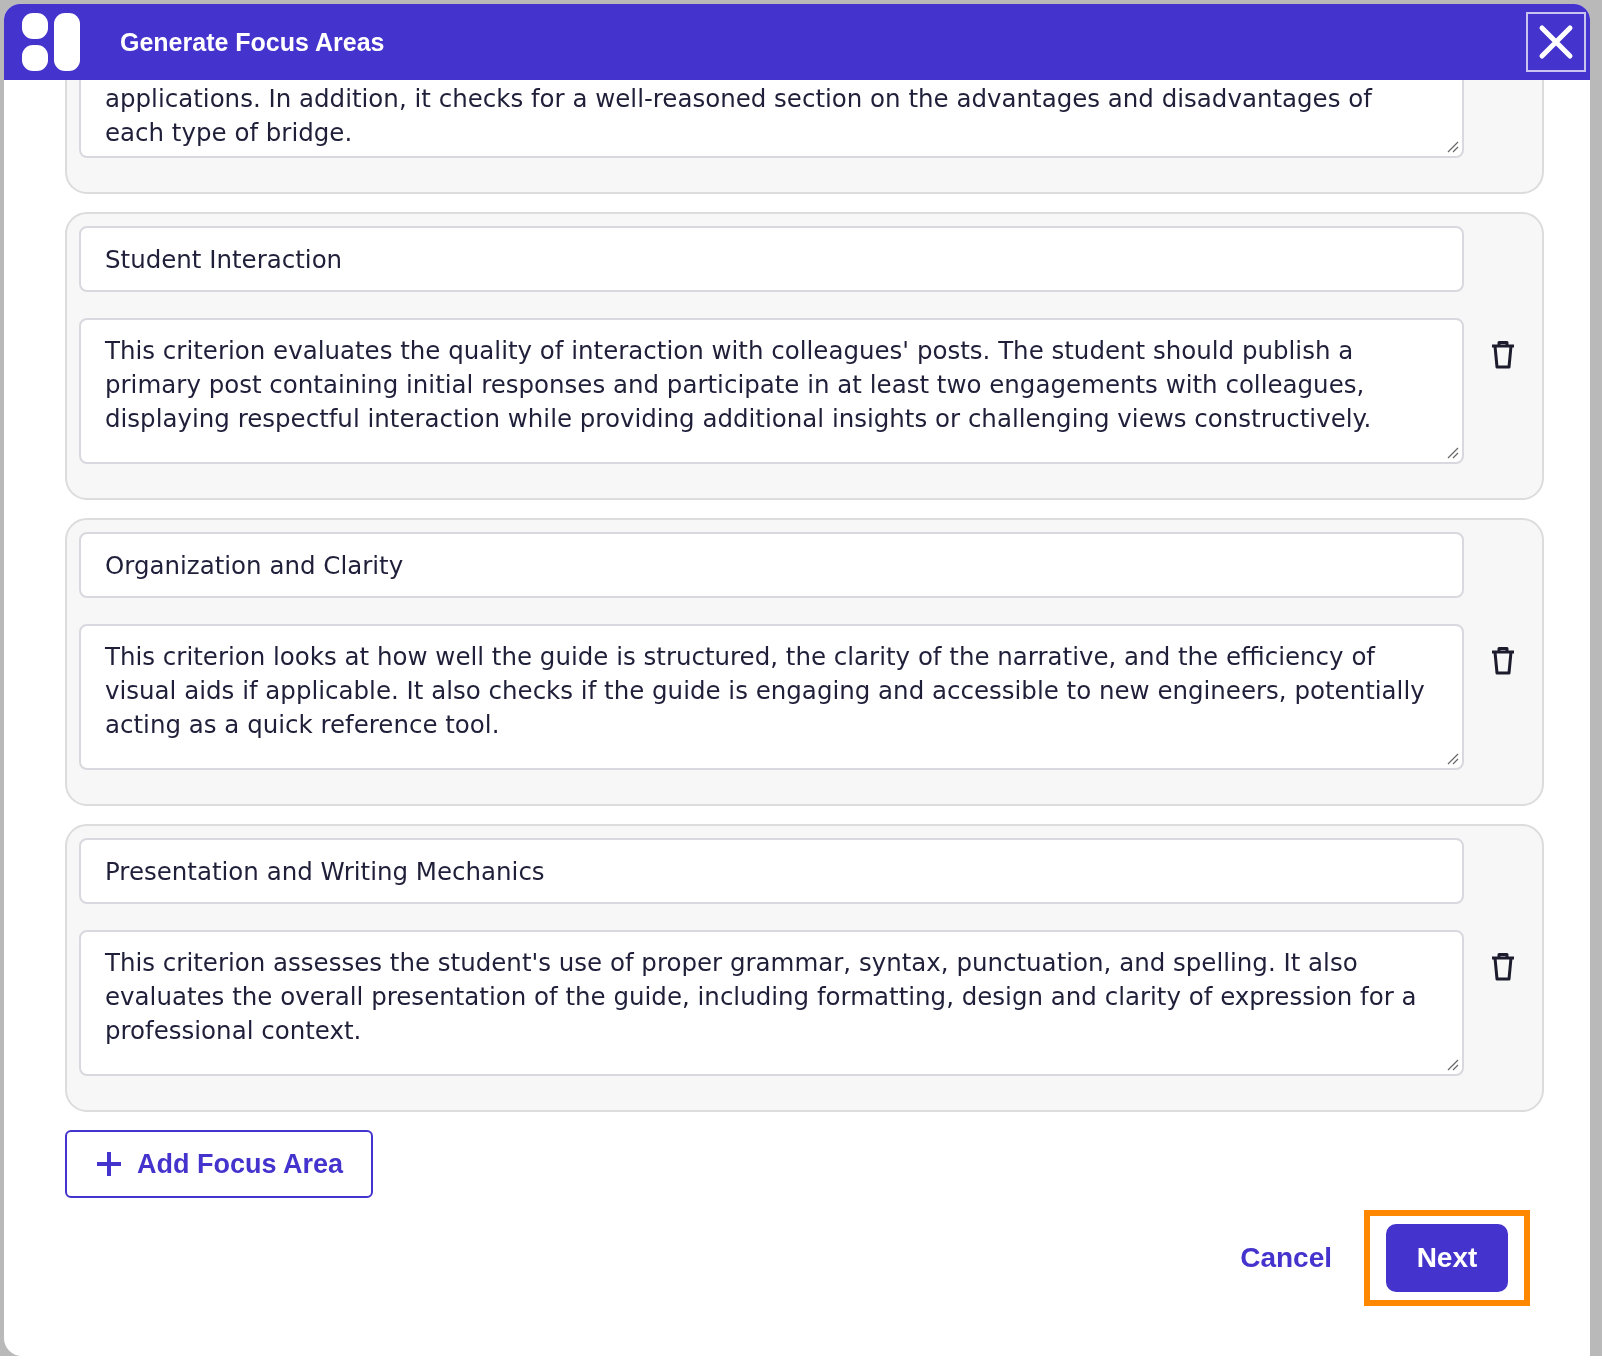 The image size is (1602, 1360). Describe the element at coordinates (253, 42) in the screenshot. I see `dialog-title: Generate Focus Areas` at that location.